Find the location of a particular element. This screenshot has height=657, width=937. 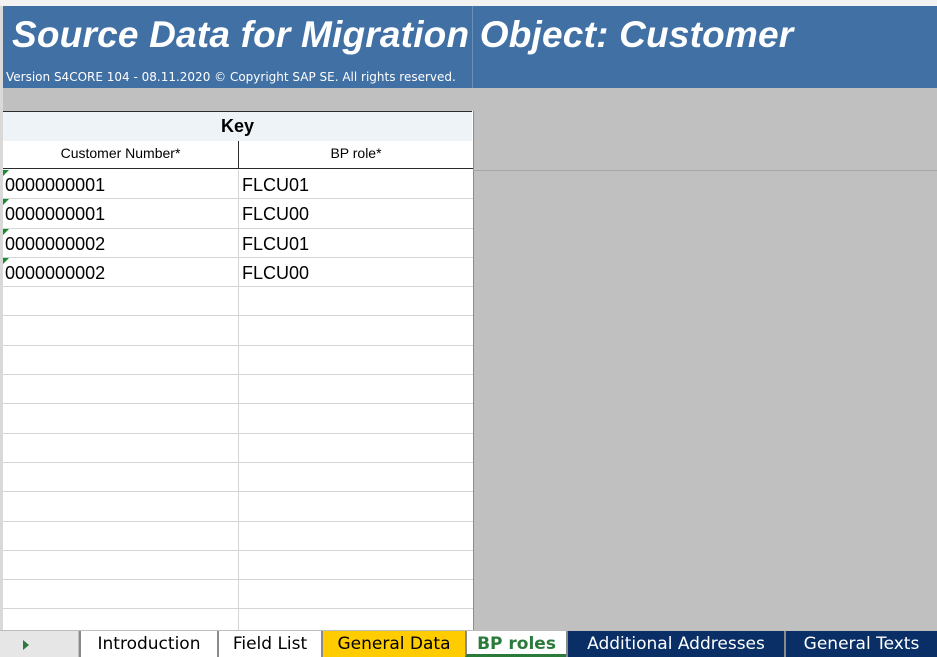

tab-field-list: Field List is located at coordinates (269, 644).